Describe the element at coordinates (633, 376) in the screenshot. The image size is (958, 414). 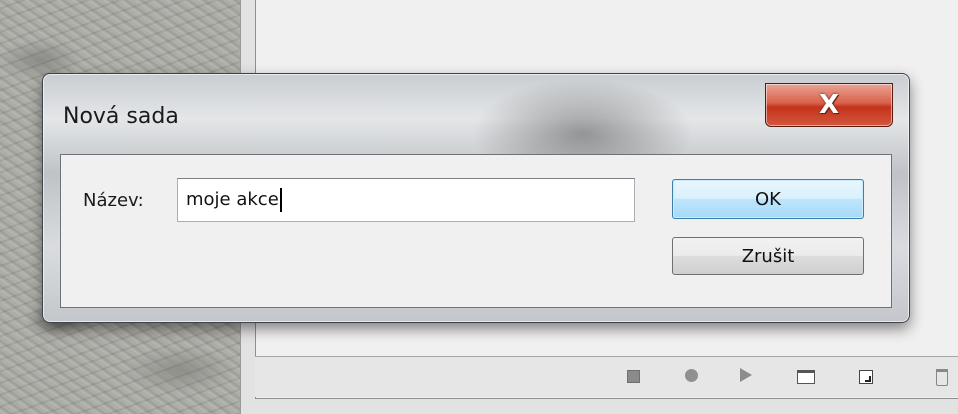
I see `stop-icon` at that location.